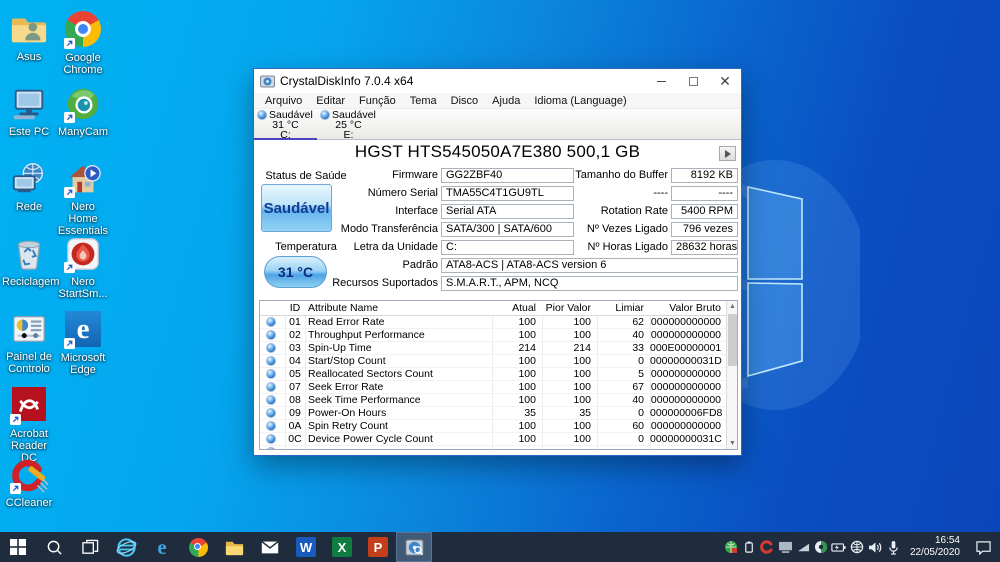 The height and width of the screenshot is (562, 1000). I want to click on menu-editar: Editar, so click(330, 101).